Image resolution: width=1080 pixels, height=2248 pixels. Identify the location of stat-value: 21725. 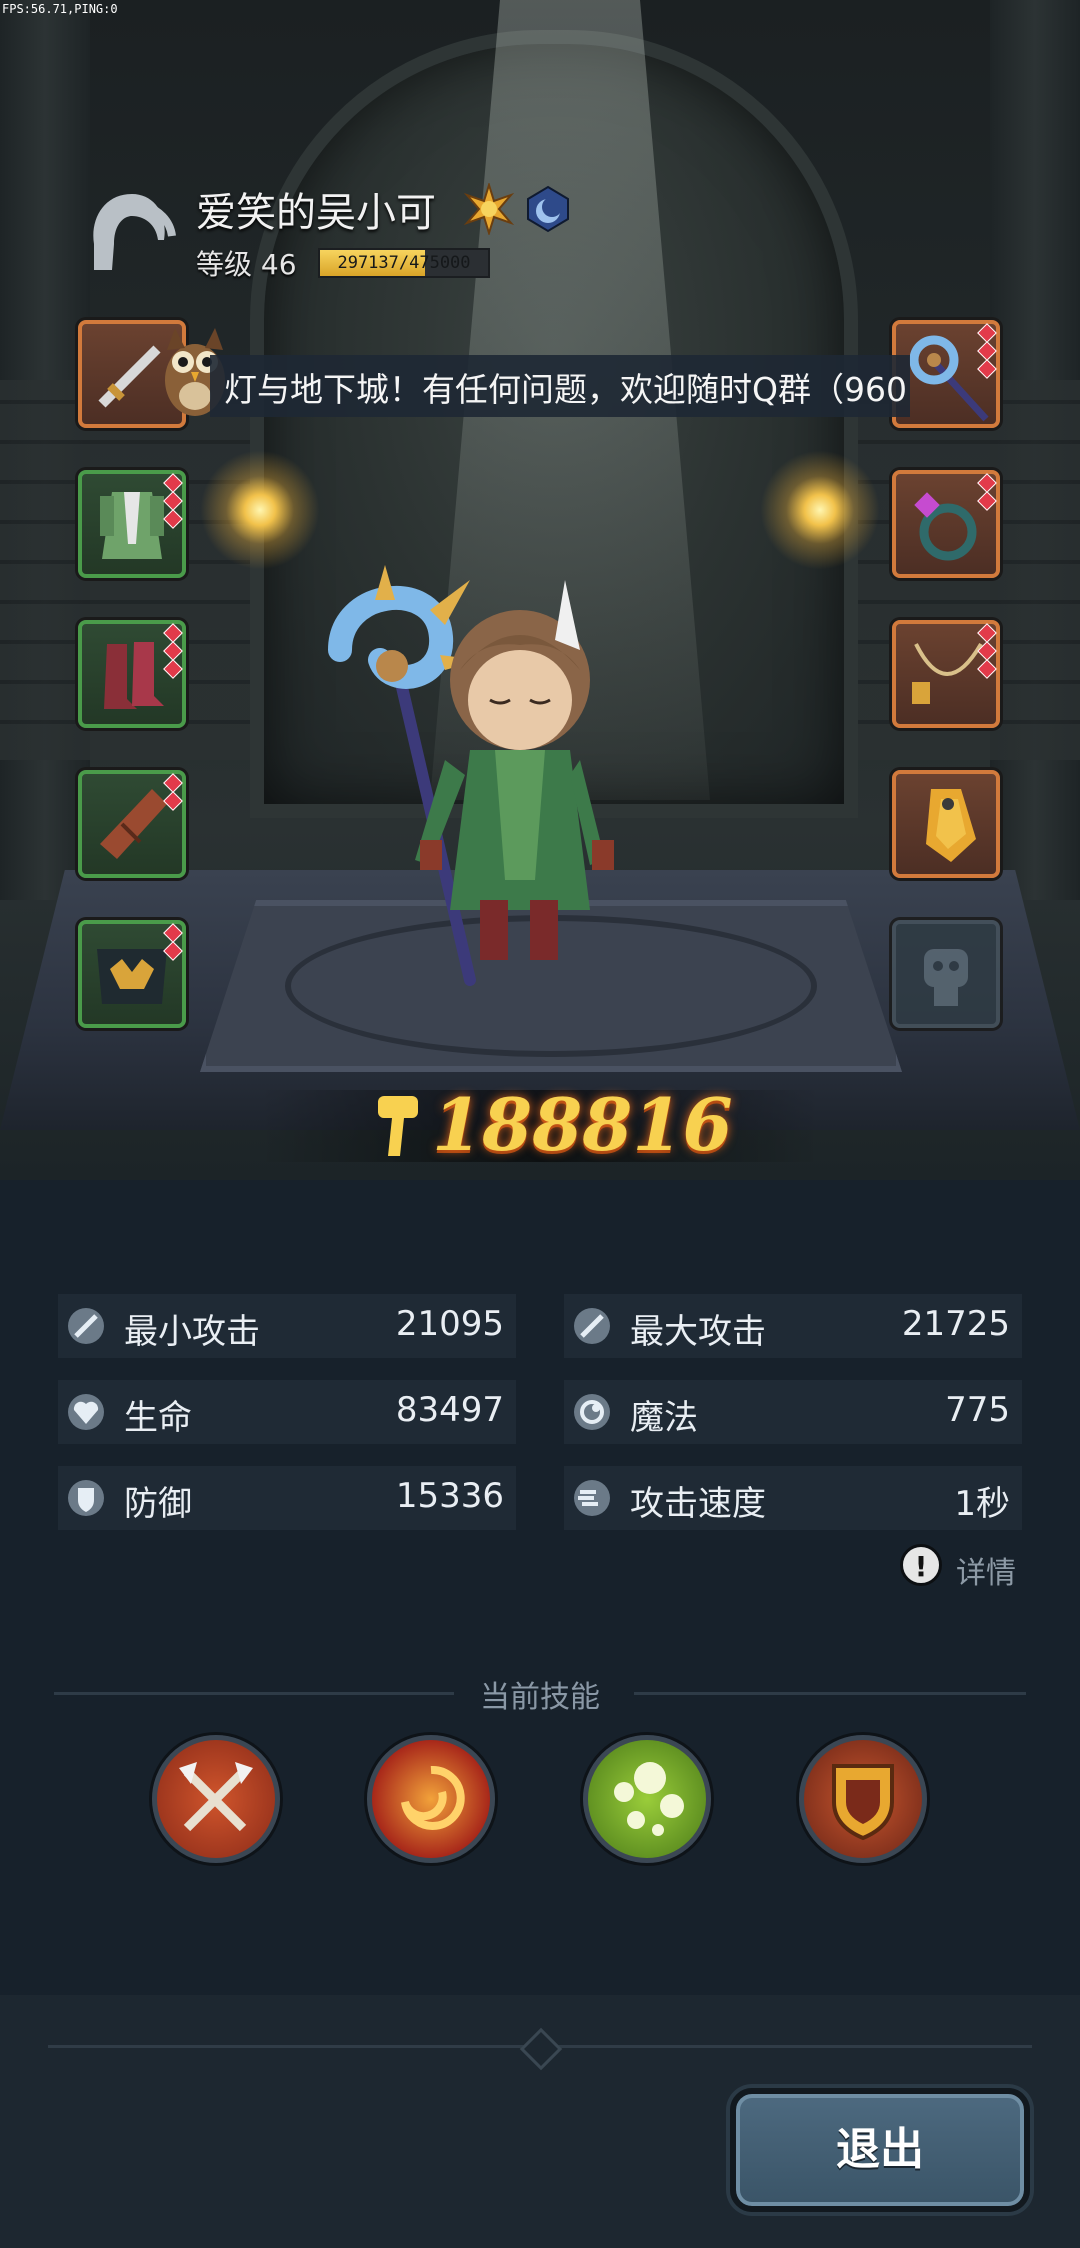
(955, 1324).